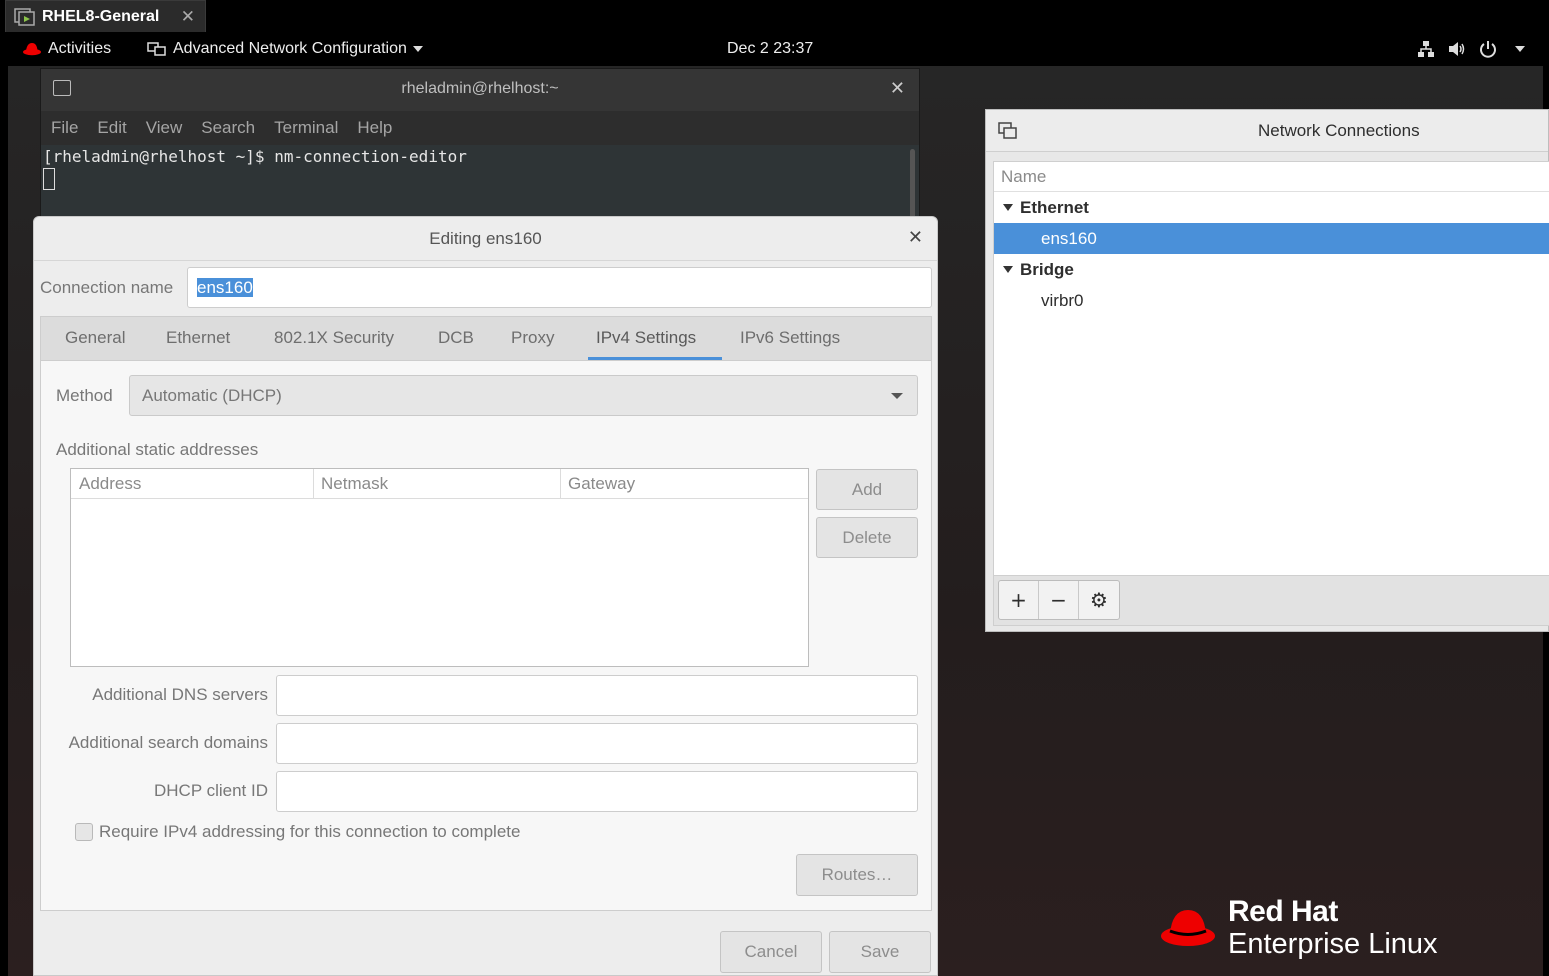  What do you see at coordinates (1047, 269) in the screenshot?
I see `group-label: Bridge` at bounding box center [1047, 269].